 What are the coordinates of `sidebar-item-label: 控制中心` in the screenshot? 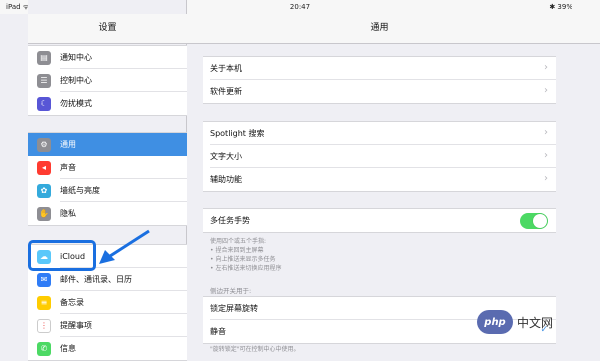 It's located at (76, 80).